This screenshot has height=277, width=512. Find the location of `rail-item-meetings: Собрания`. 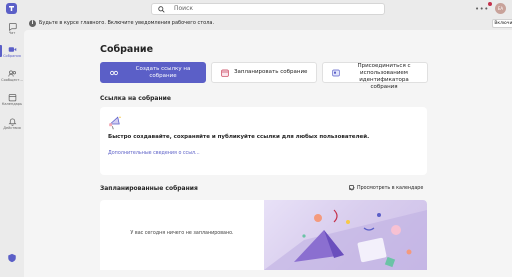

rail-item-meetings: Собрания is located at coordinates (12, 52).